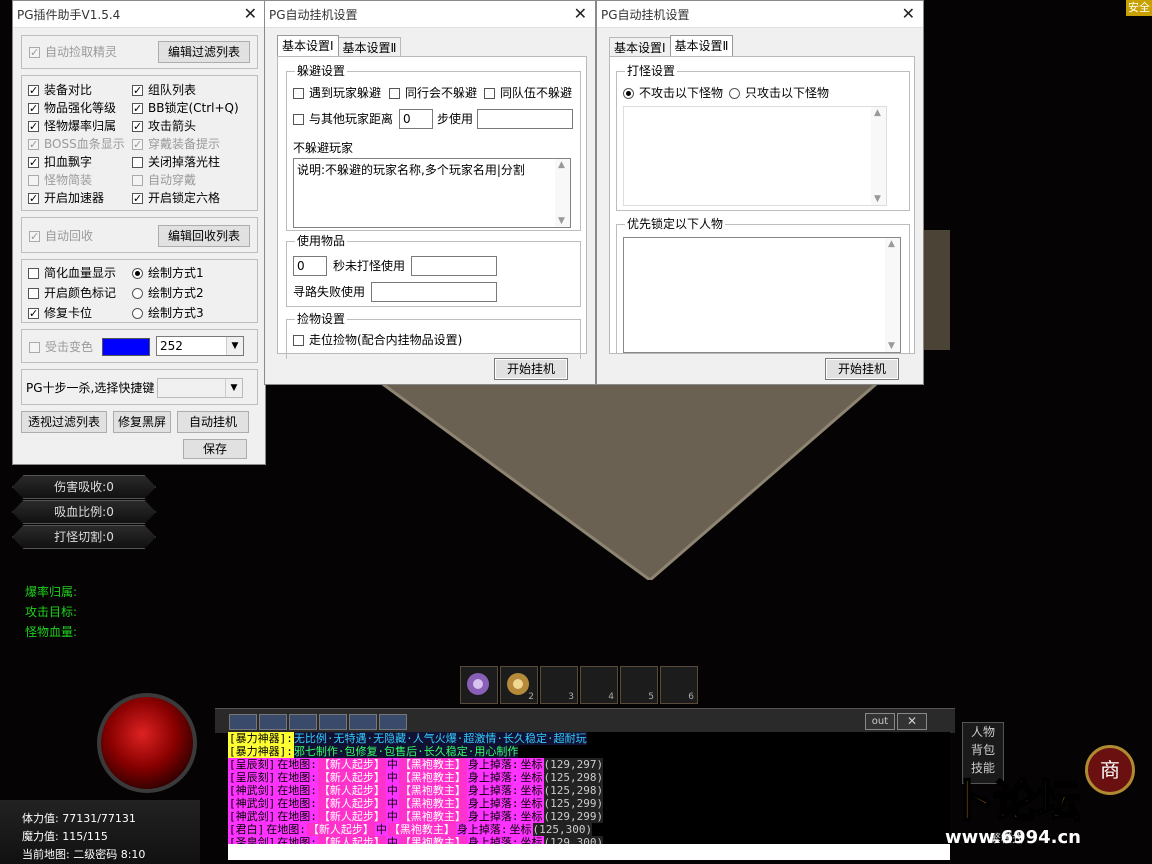 The image size is (1152, 864). I want to click on option-checkbox: BOSS血条显示, so click(76, 144).